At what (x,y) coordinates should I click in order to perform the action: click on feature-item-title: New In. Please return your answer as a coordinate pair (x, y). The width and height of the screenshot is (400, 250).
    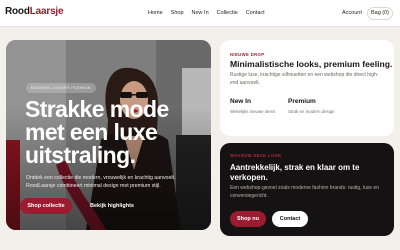
    Looking at the image, I should click on (240, 101).